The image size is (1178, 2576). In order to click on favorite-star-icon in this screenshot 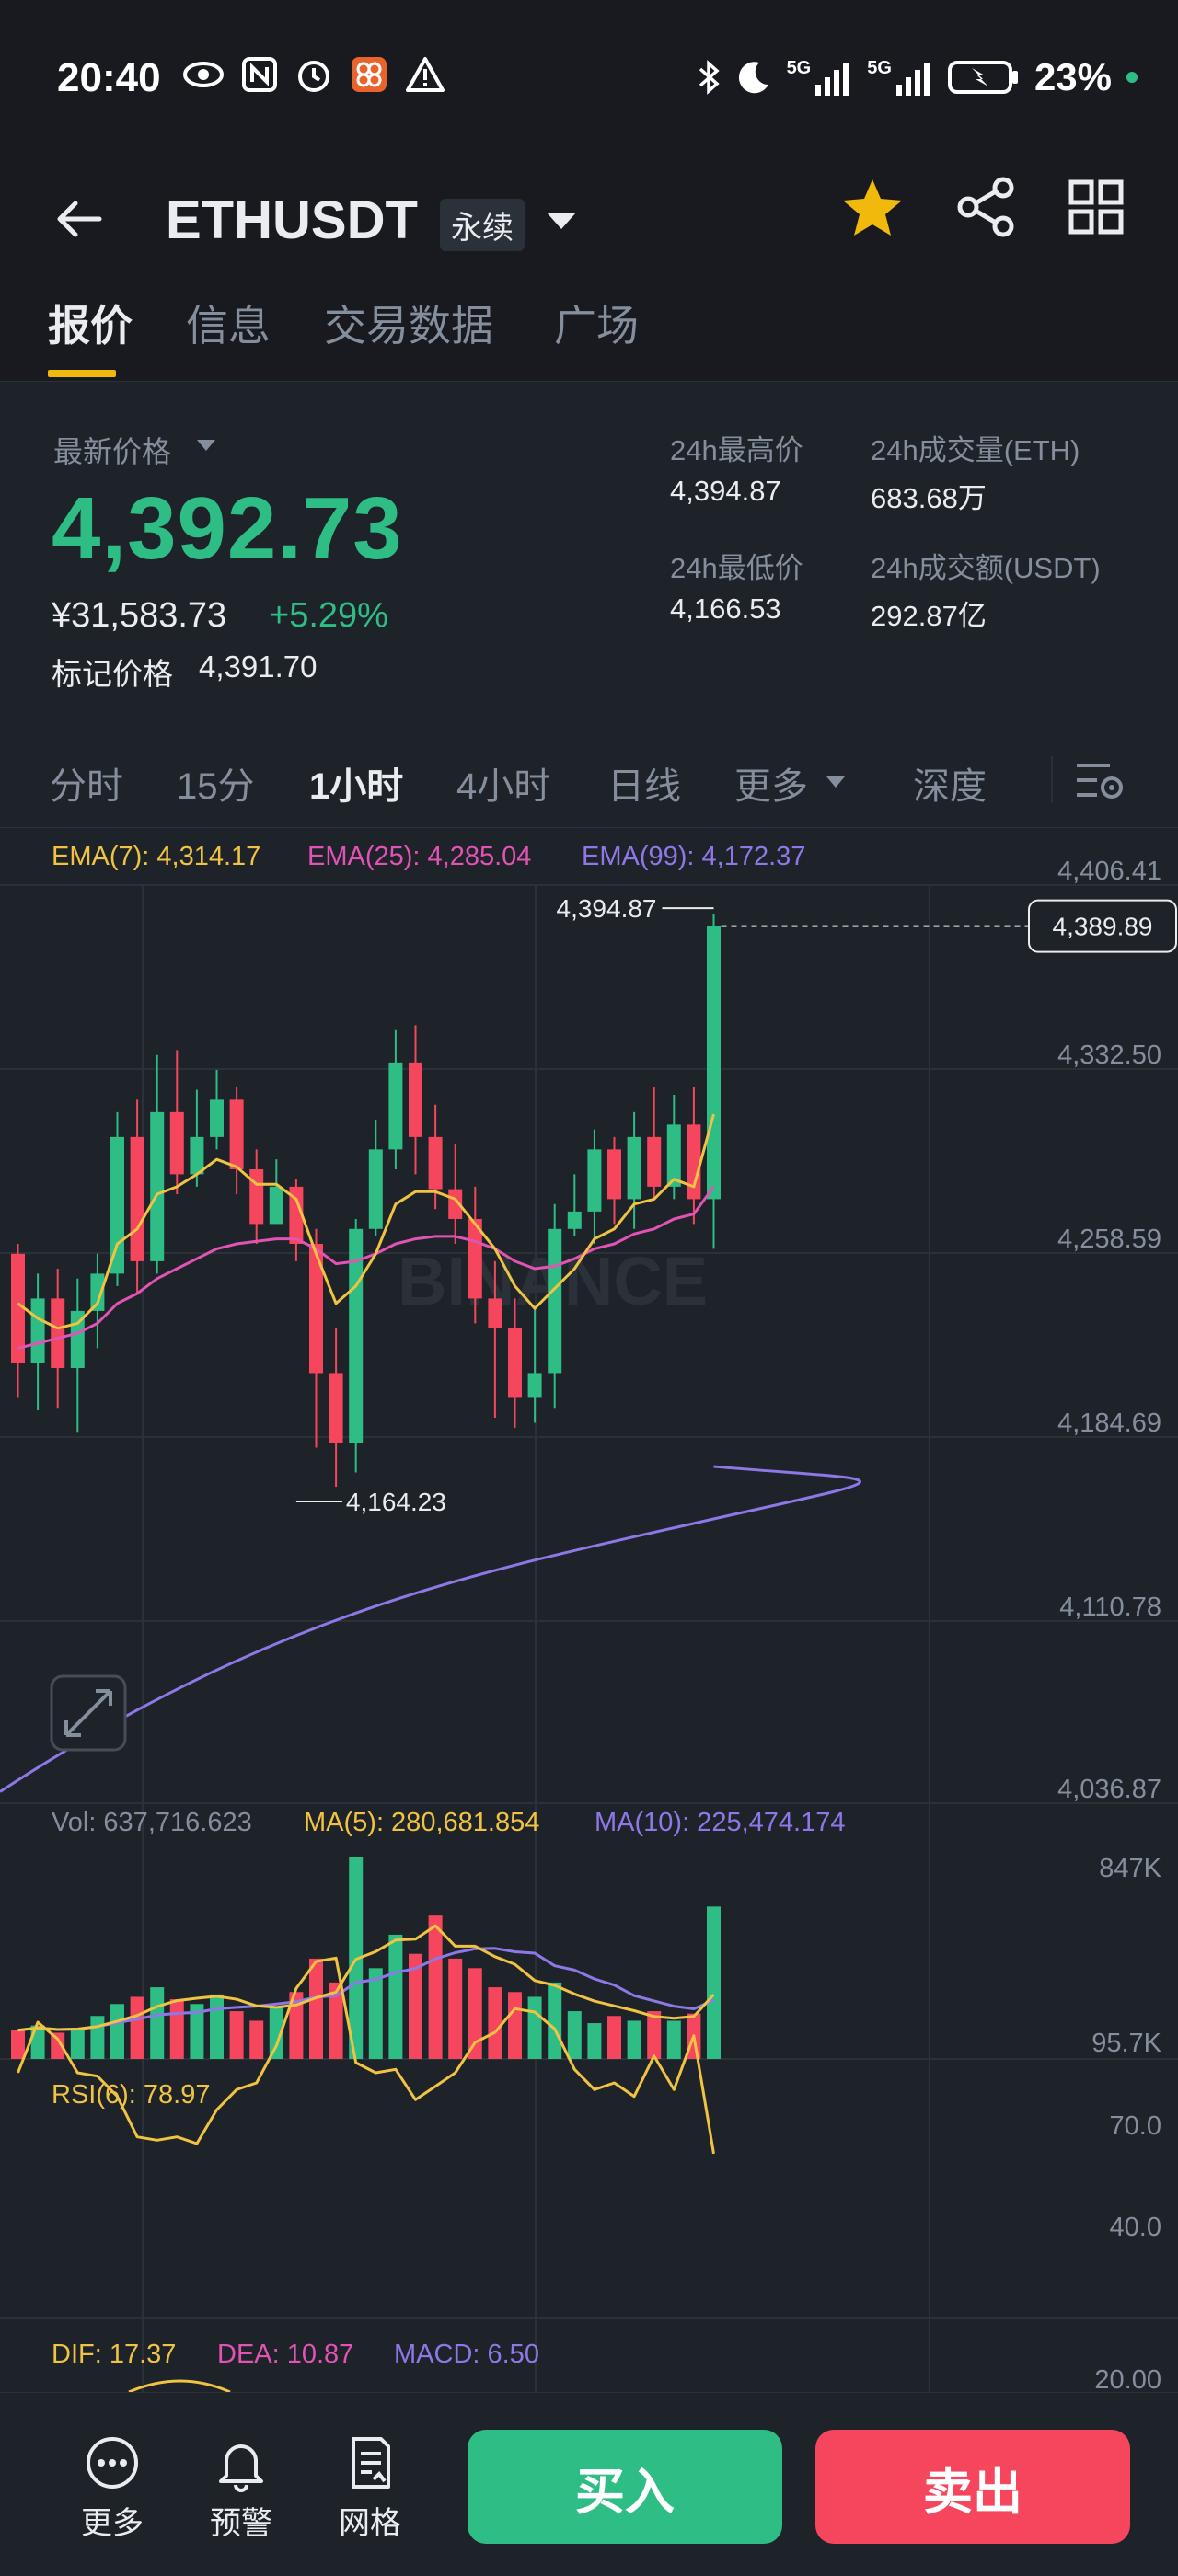, I will do `click(872, 208)`.